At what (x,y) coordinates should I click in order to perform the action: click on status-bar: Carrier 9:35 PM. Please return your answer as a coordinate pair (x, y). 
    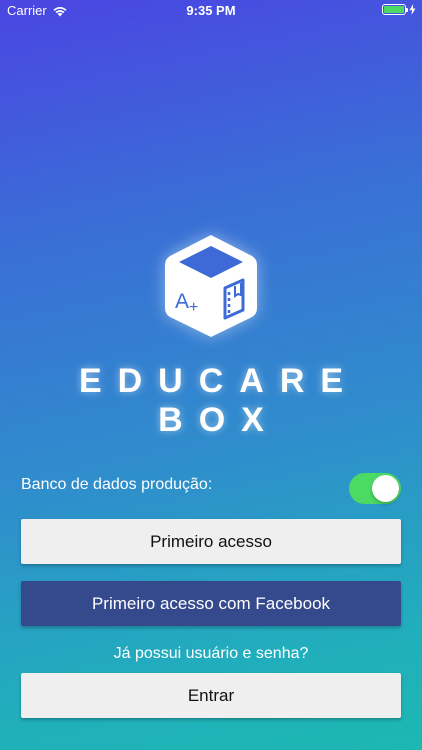
    Looking at the image, I should click on (211, 11).